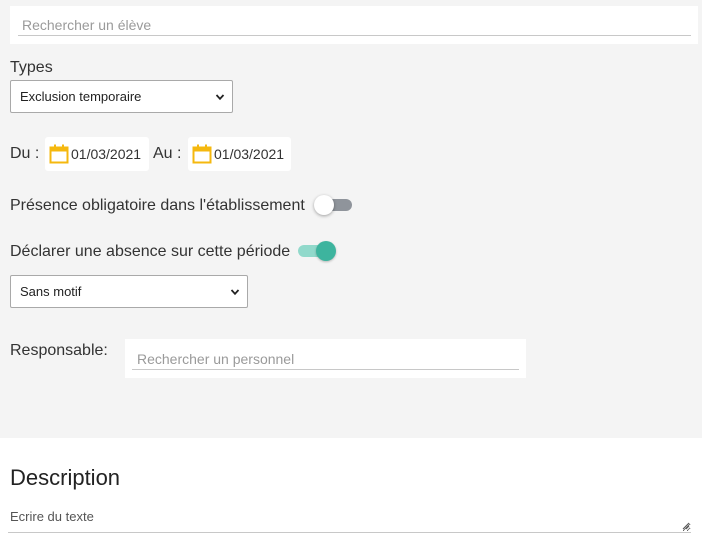 This screenshot has height=556, width=702. I want to click on responsable-label: Responsable:, so click(59, 350).